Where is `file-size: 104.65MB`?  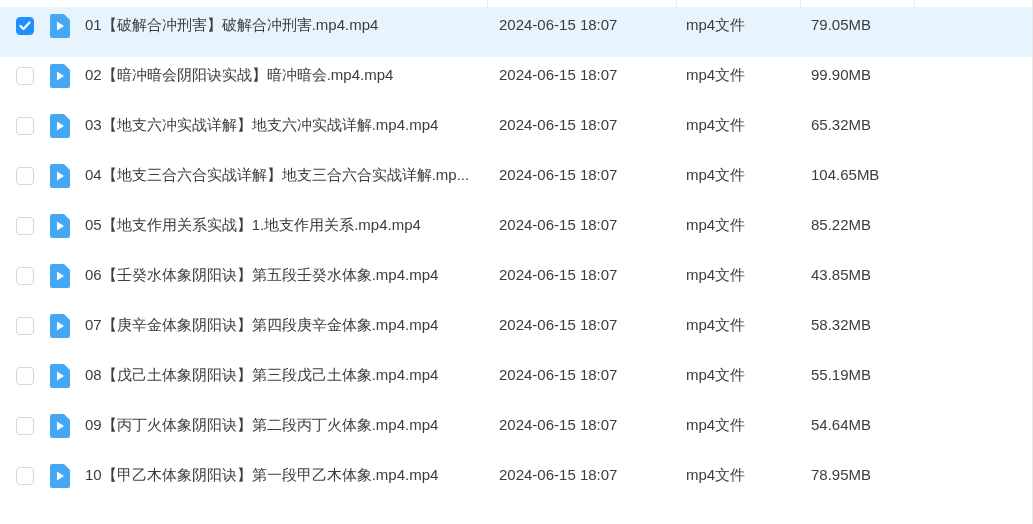 file-size: 104.65MB is located at coordinates (845, 175).